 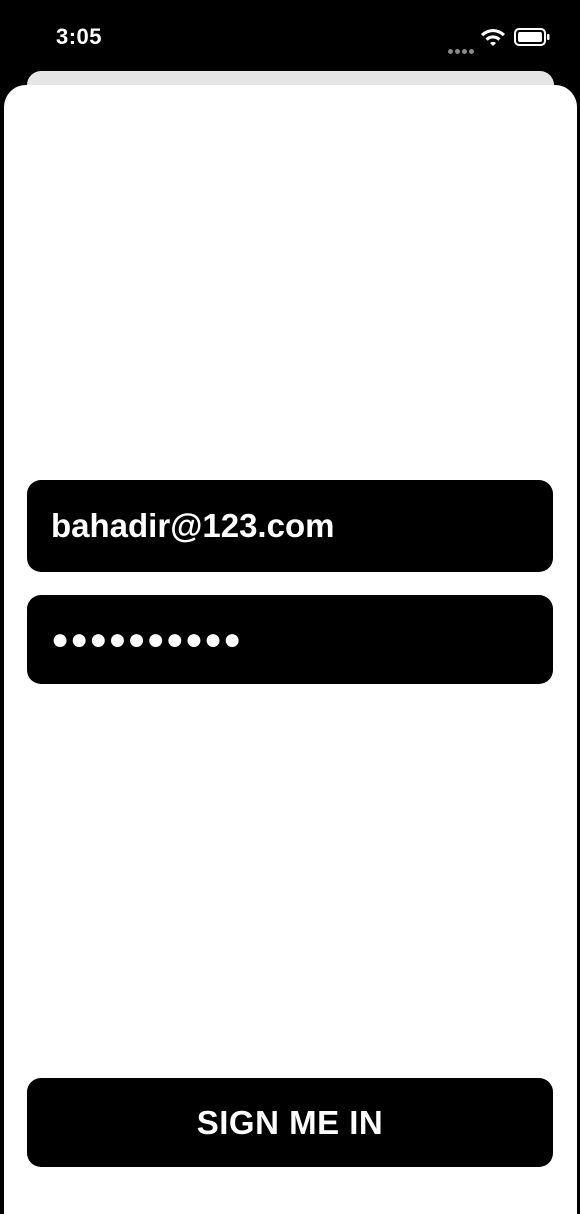 I want to click on status-time: 3:05, so click(x=79, y=36).